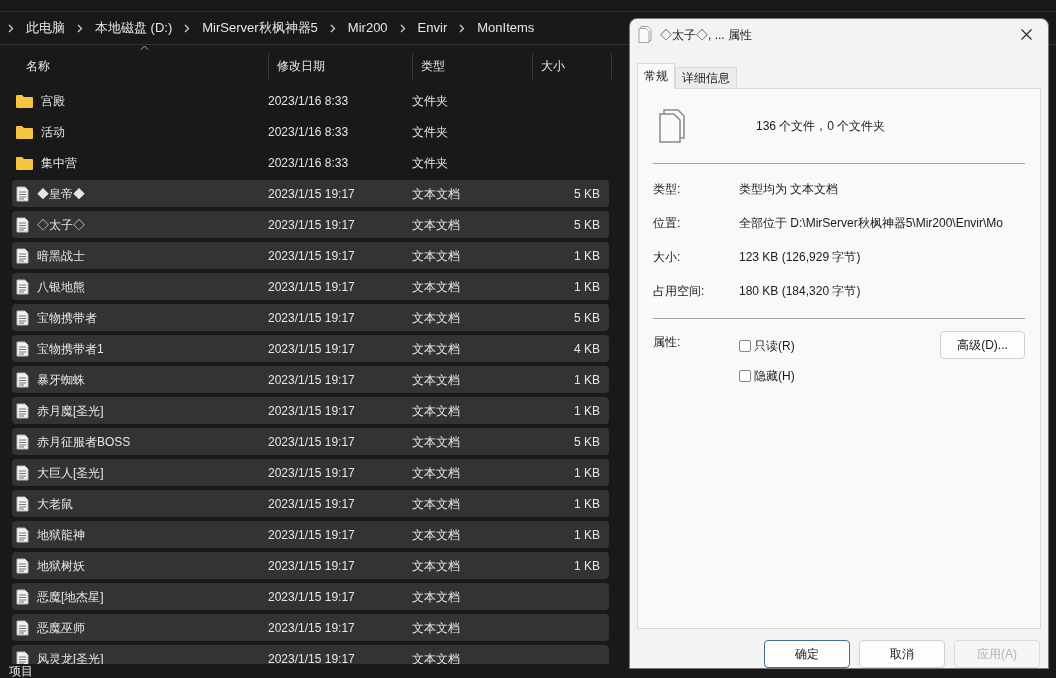  Describe the element at coordinates (871, 223) in the screenshot. I see `field-value: 全部位于 D:\MirServer秋枫神器5\Mir200\Envir\Mo` at that location.